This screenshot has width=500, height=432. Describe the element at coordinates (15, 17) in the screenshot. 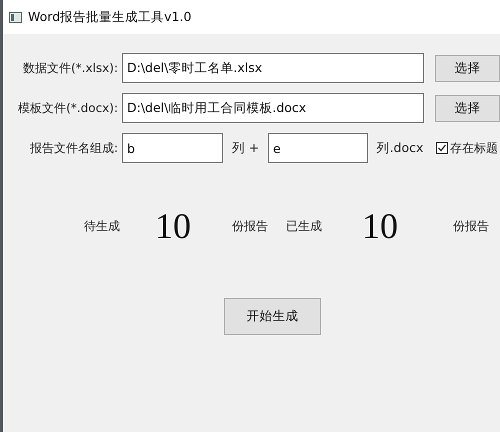

I see `app-icon` at that location.